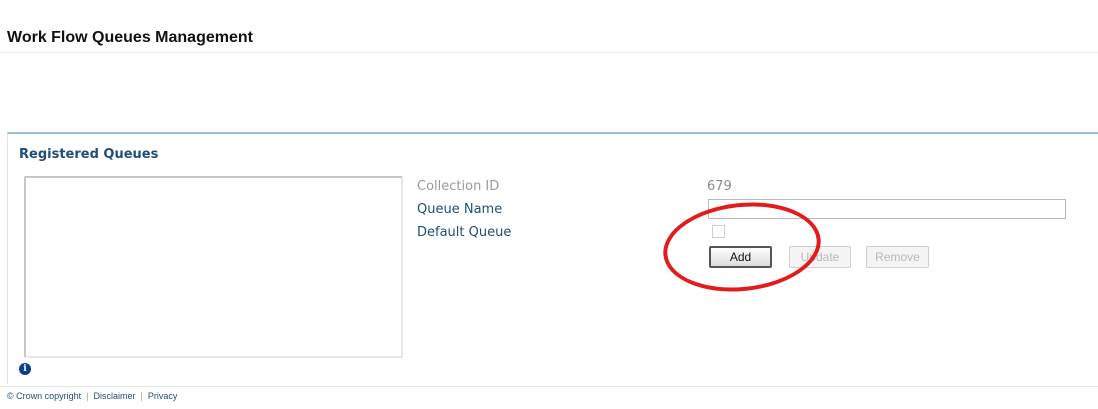 This screenshot has width=1098, height=409. What do you see at coordinates (820, 257) in the screenshot?
I see `update-button: Update` at bounding box center [820, 257].